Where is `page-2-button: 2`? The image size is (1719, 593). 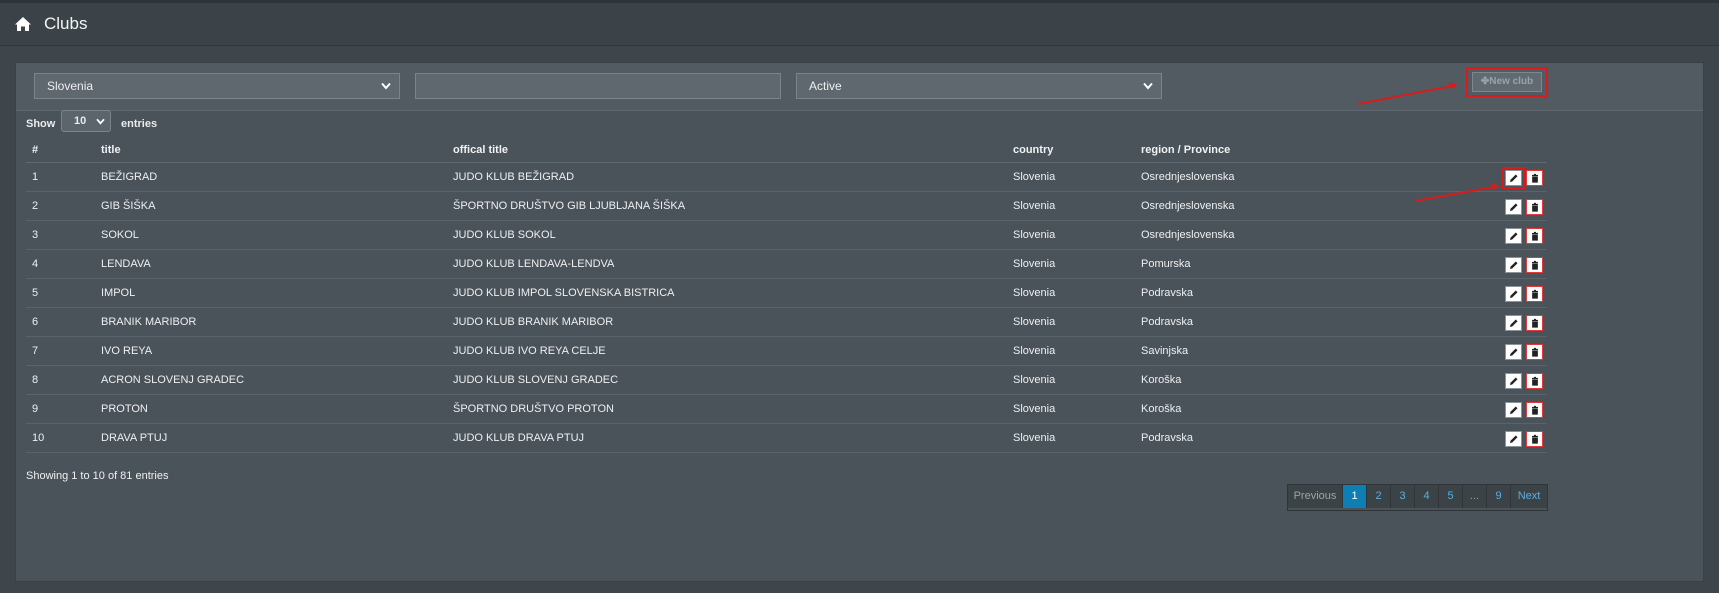 page-2-button: 2 is located at coordinates (1379, 496).